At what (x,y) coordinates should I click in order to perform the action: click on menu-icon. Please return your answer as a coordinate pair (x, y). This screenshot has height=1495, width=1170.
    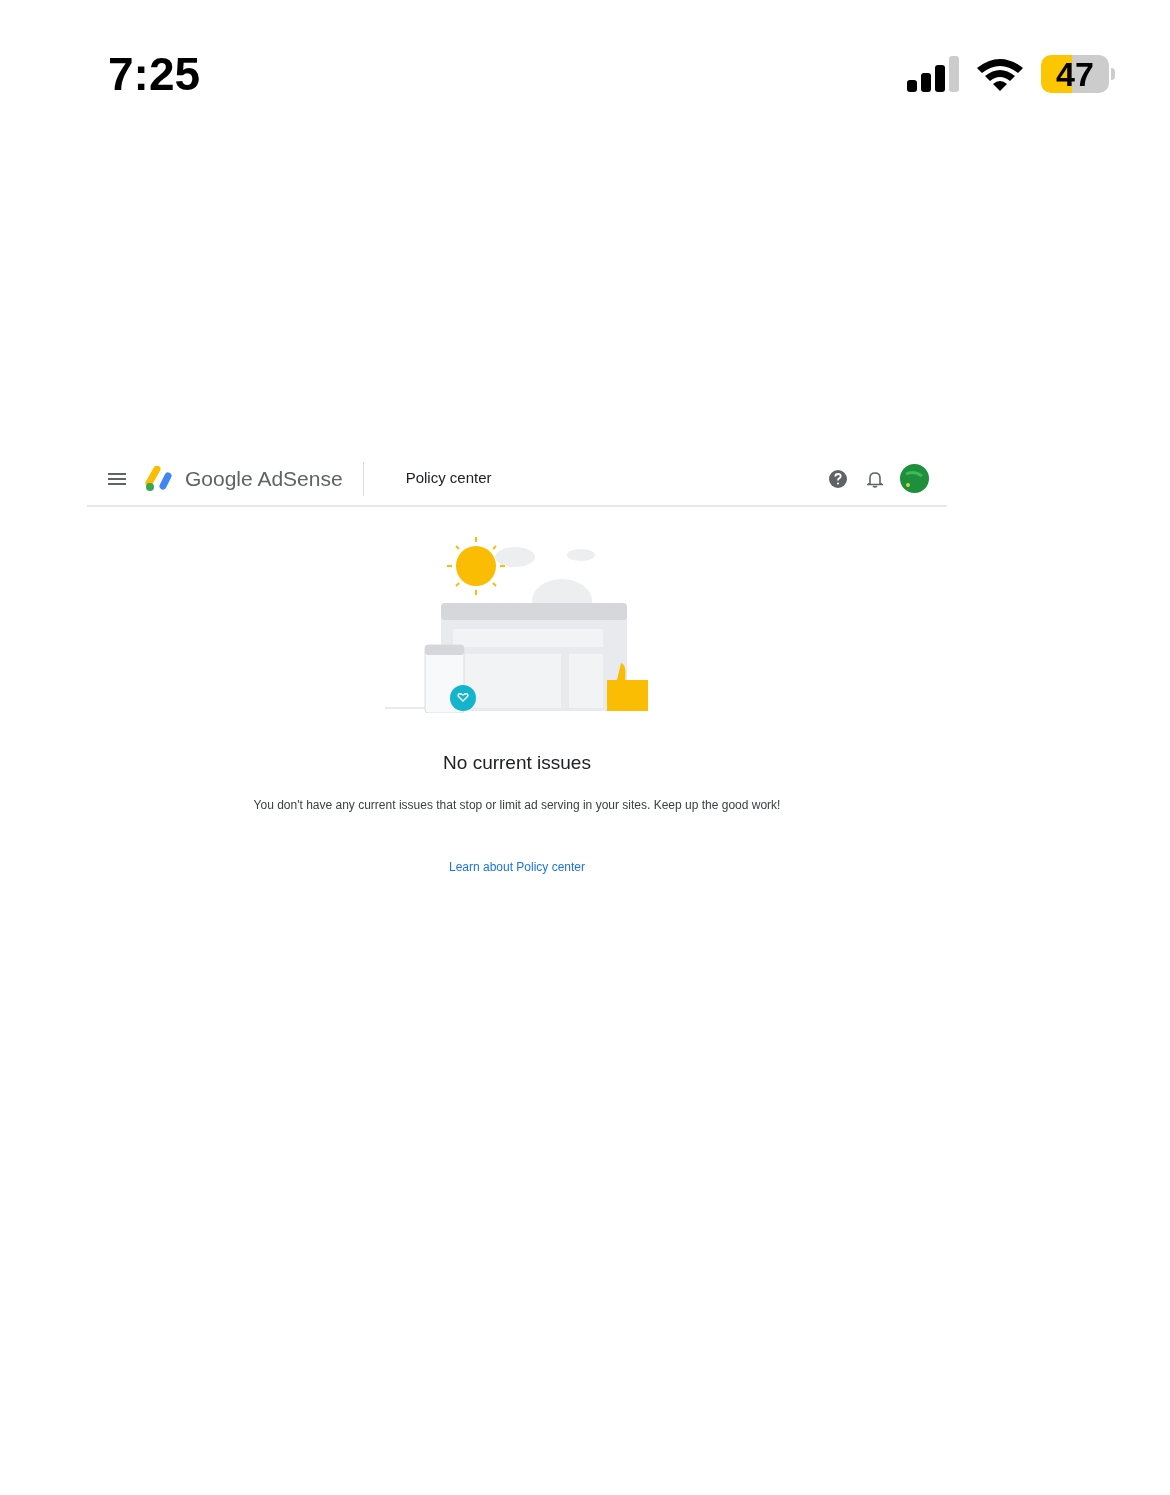
    Looking at the image, I should click on (117, 478).